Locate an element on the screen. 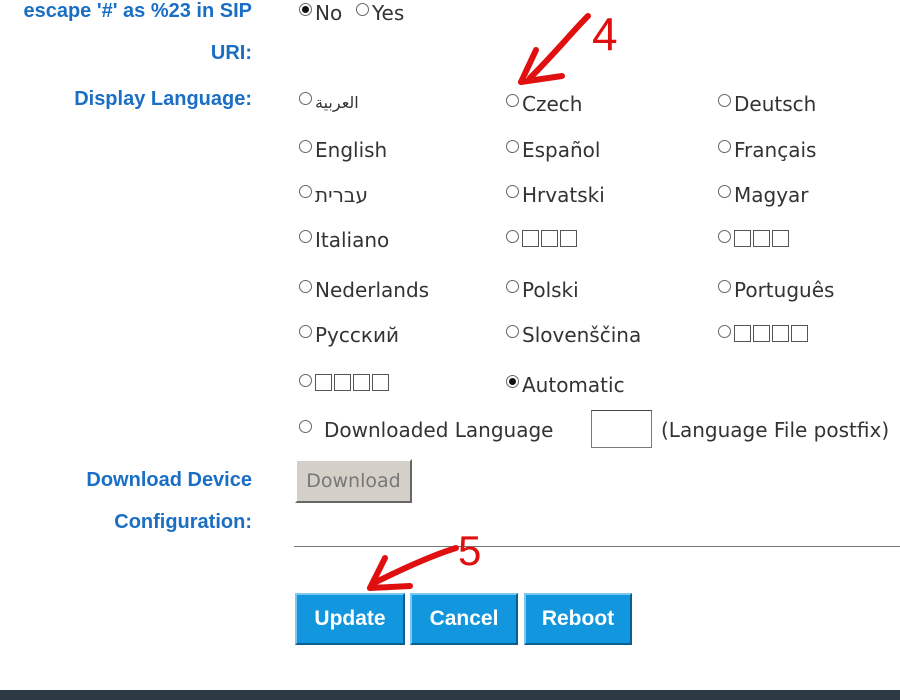  display-language-label: Display Language: is located at coordinates (163, 99).